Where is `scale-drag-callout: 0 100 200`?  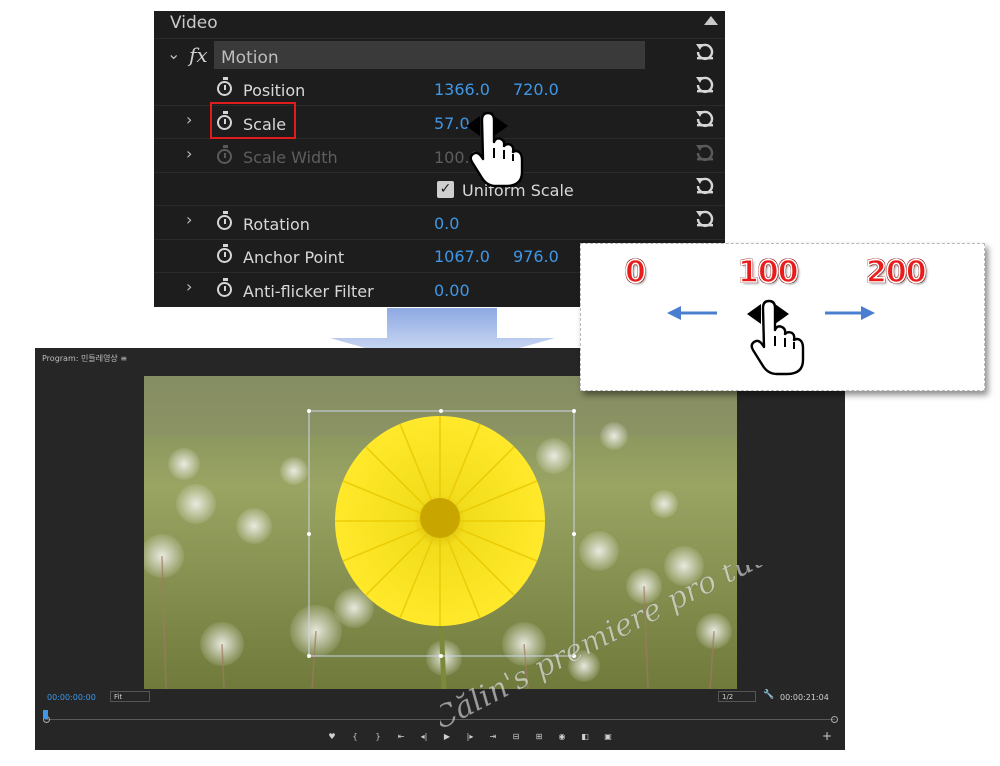
scale-drag-callout: 0 100 200 is located at coordinates (782, 317).